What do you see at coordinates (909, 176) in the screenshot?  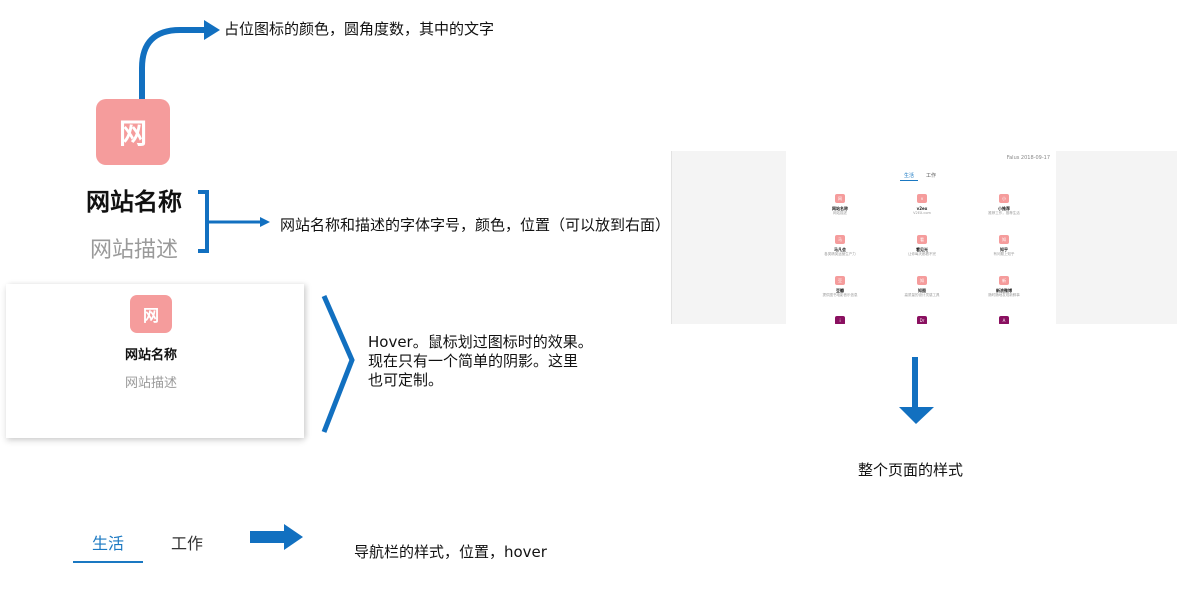 I see `preview-tab-life: 生活` at bounding box center [909, 176].